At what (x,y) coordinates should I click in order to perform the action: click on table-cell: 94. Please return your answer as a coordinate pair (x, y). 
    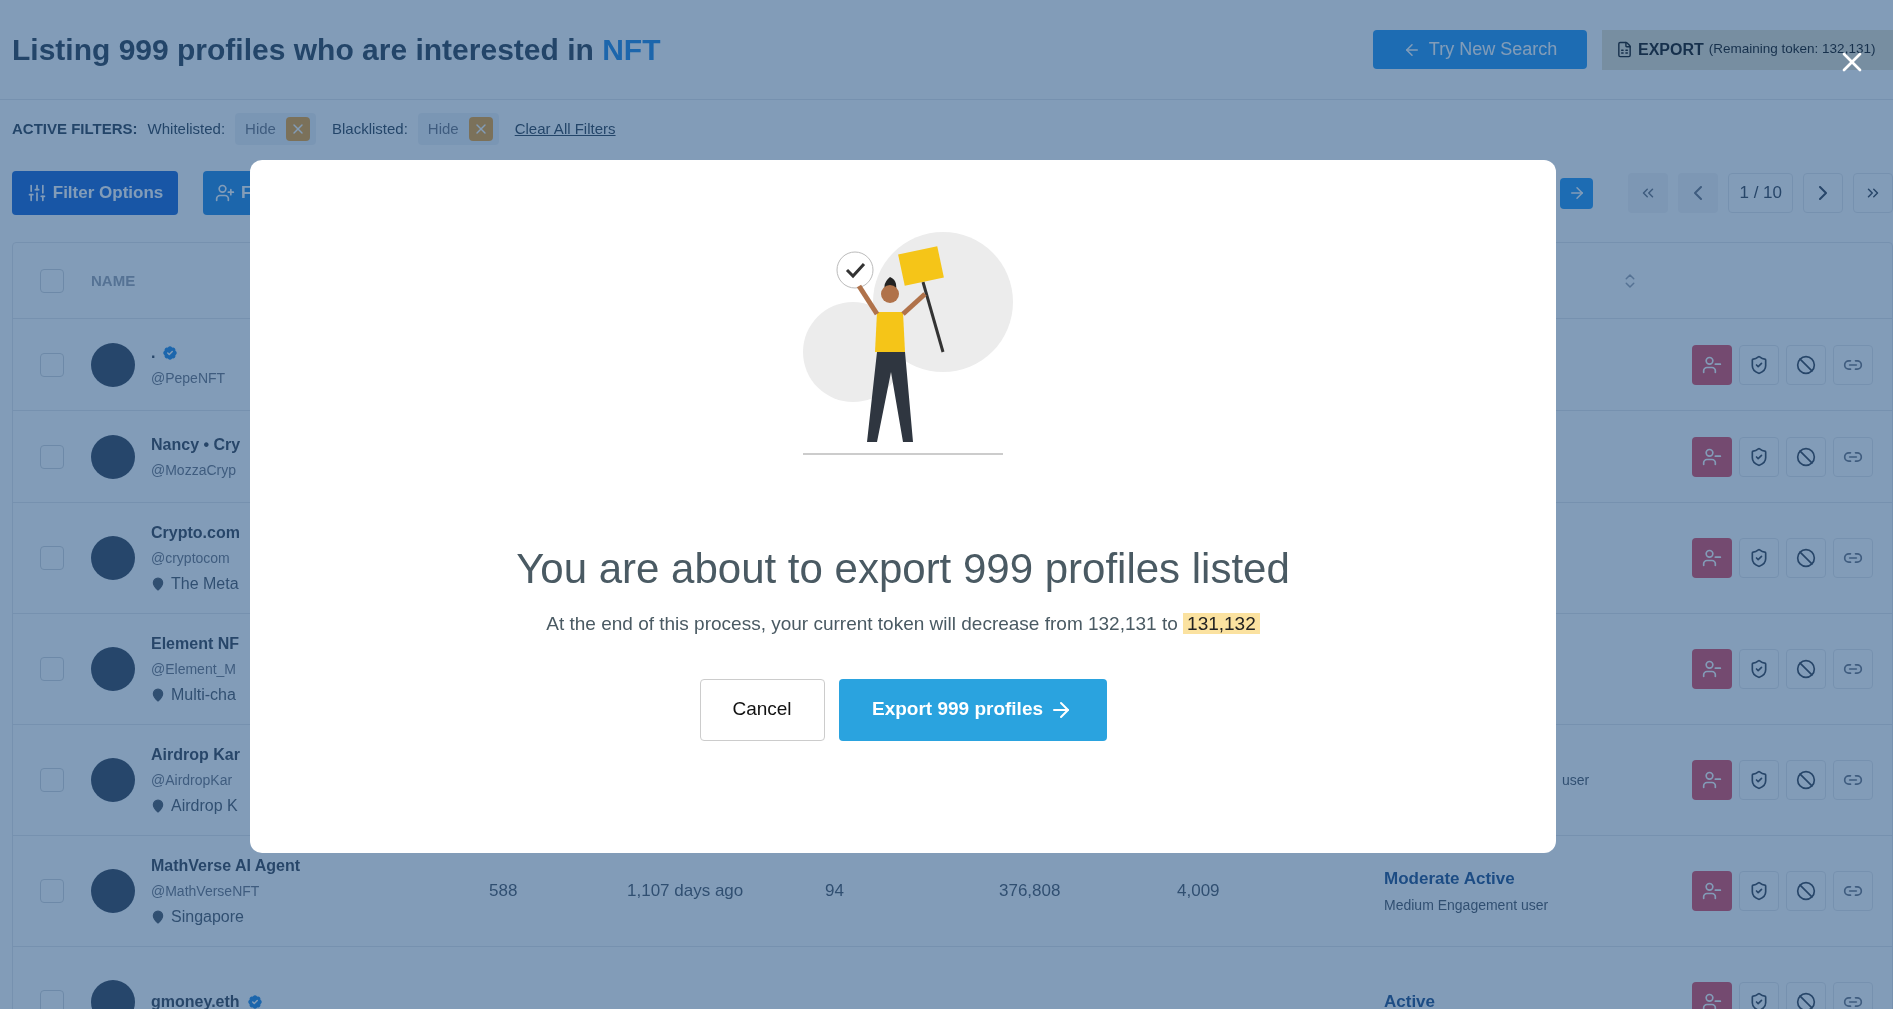
    Looking at the image, I should click on (834, 891).